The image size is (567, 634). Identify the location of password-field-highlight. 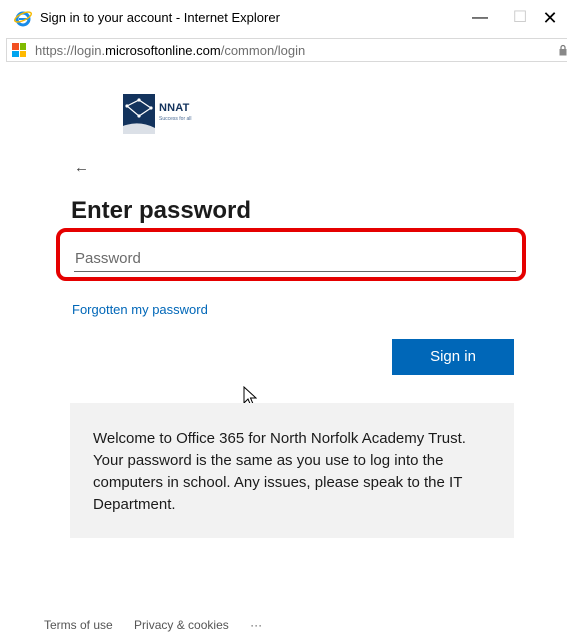
(291, 254).